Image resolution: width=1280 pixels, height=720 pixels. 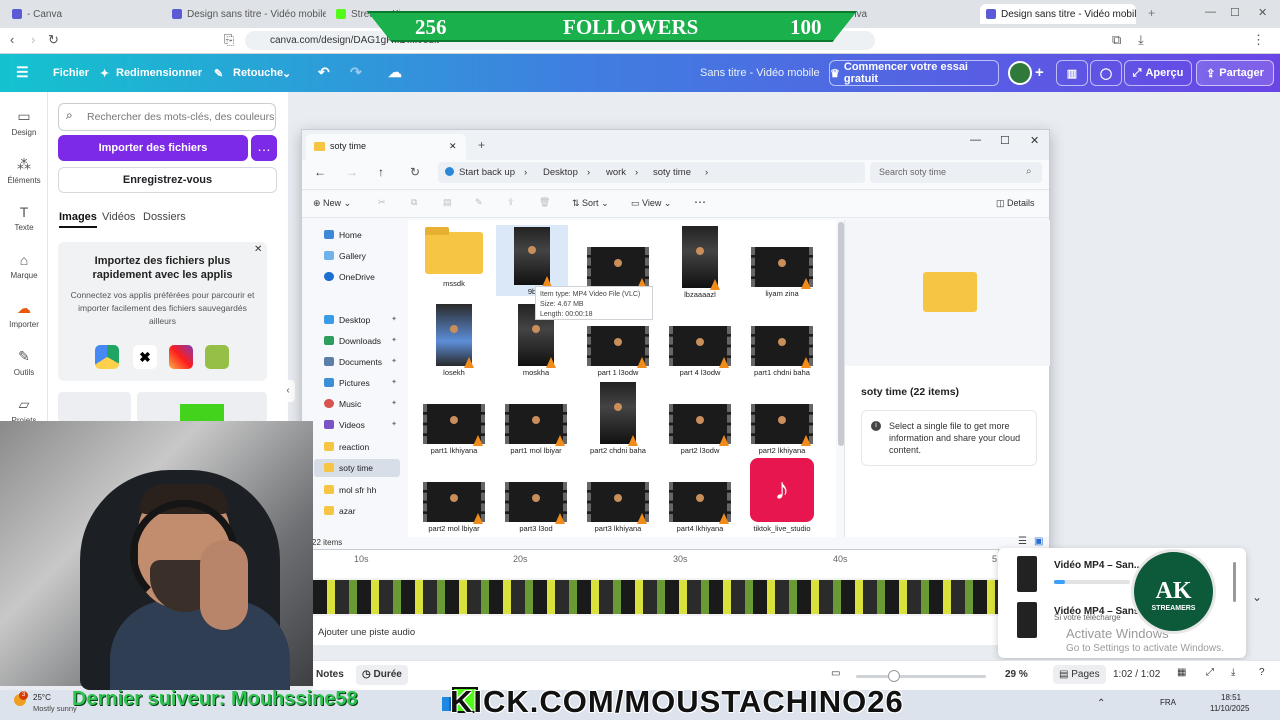 I want to click on new-tab-icon: +, so click(x=481, y=145).